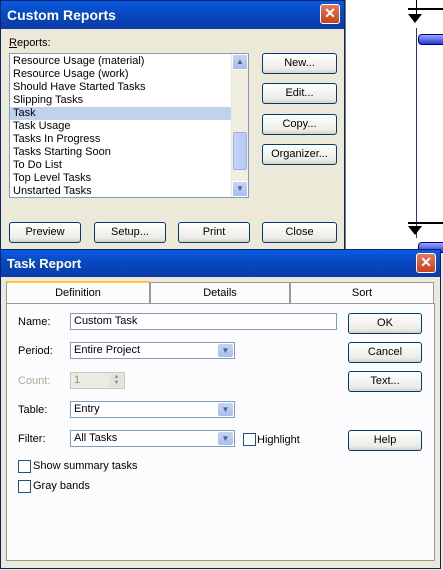 This screenshot has height=570, width=443. What do you see at coordinates (116, 380) in the screenshot?
I see `spinner-arrows-icon: ▲ ▼` at bounding box center [116, 380].